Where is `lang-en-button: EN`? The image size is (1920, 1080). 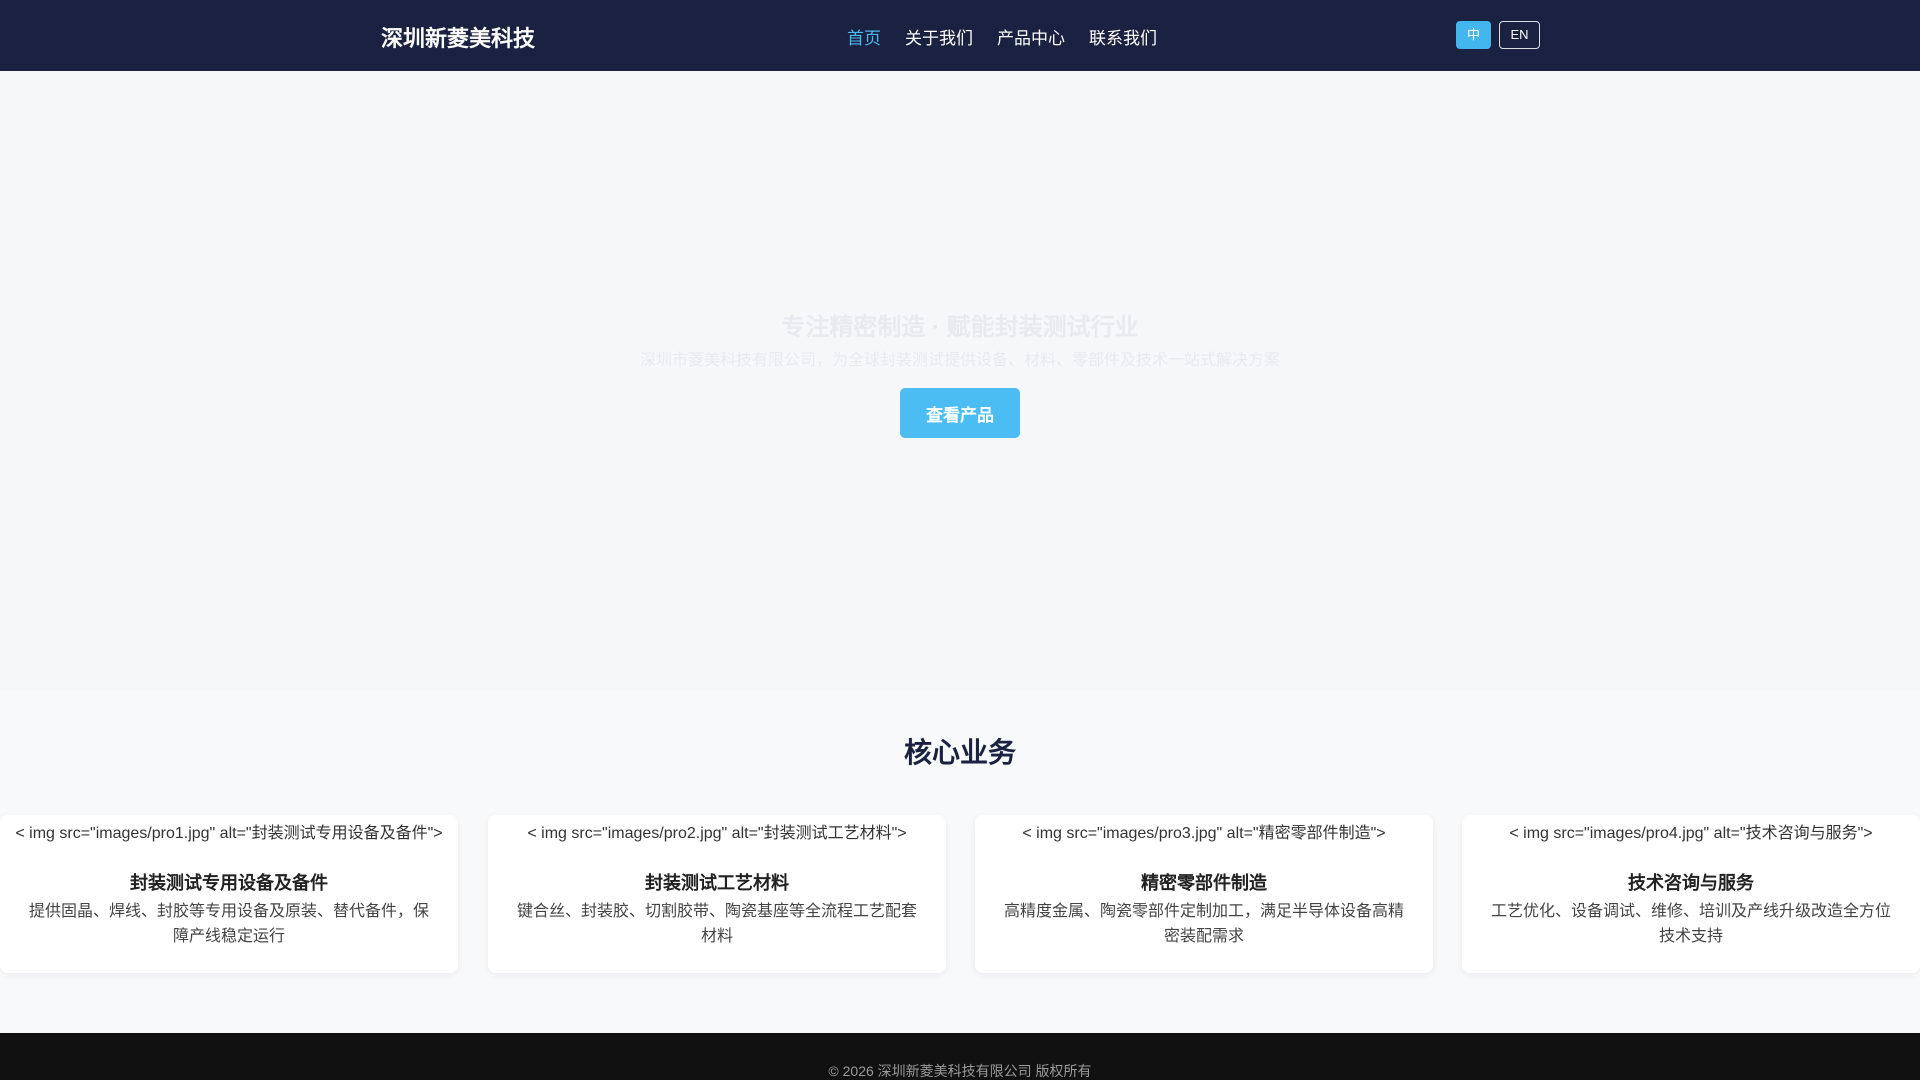
lang-en-button: EN is located at coordinates (1519, 35).